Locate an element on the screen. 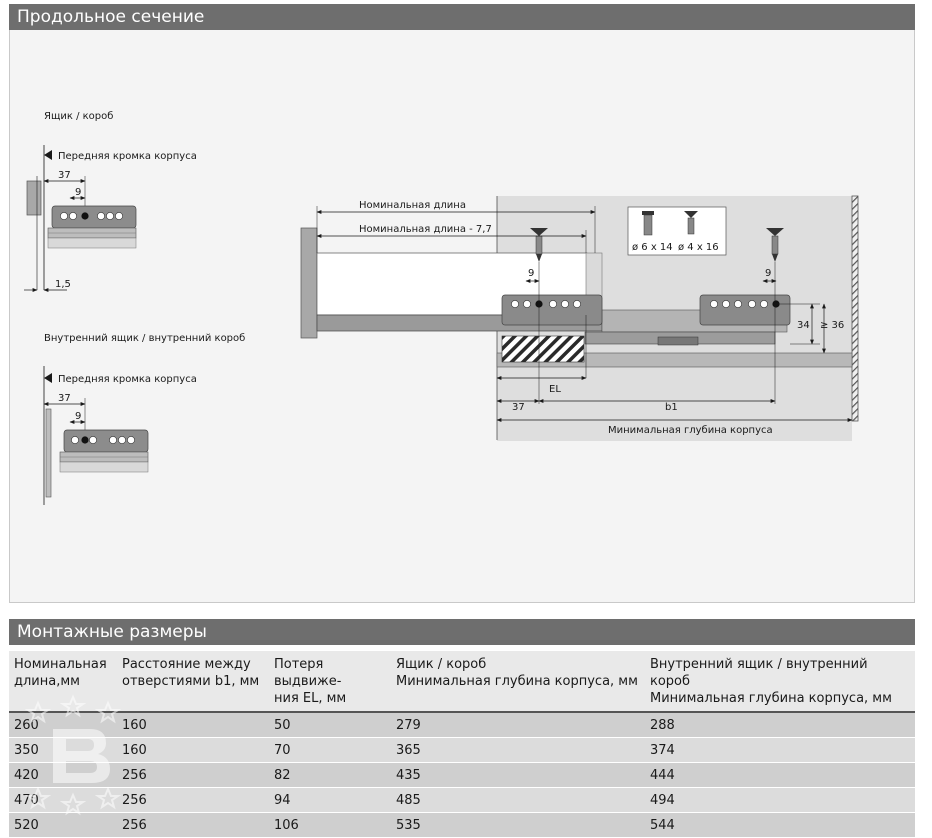 This screenshot has width=932, height=838. front-edge-arrow-icon is located at coordinates (47, 217).